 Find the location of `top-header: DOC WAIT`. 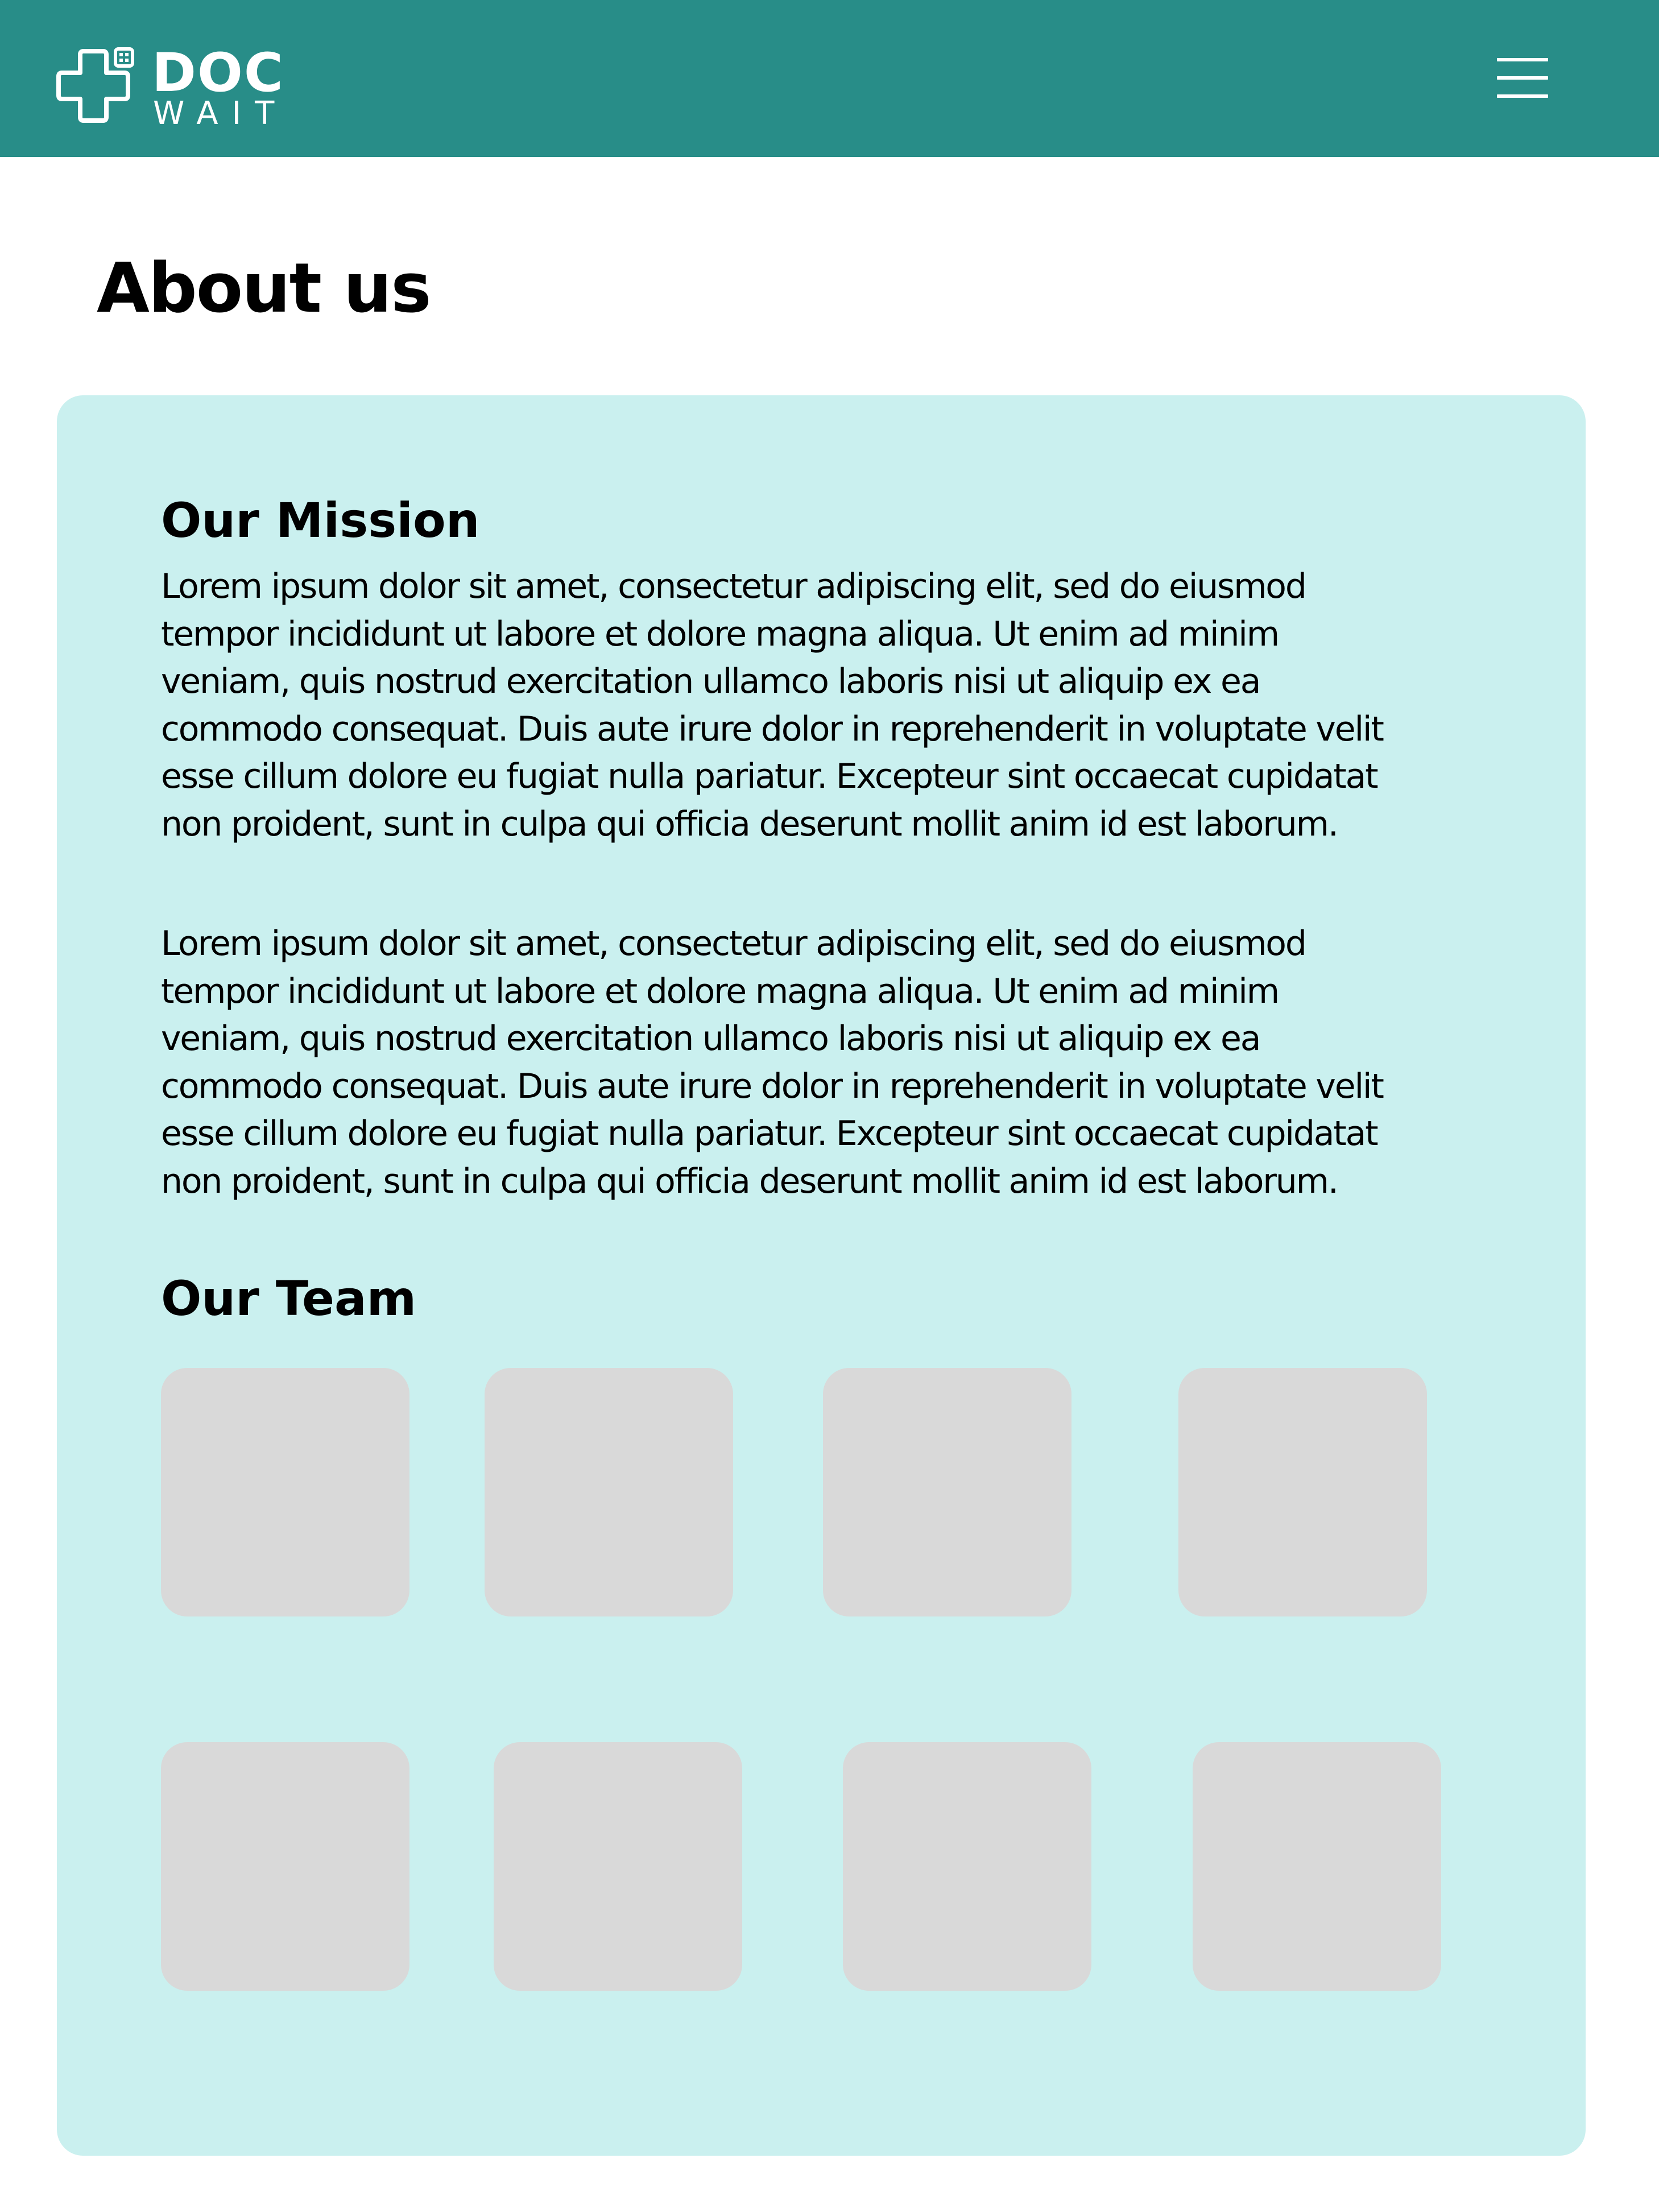

top-header: DOC WAIT is located at coordinates (830, 78).